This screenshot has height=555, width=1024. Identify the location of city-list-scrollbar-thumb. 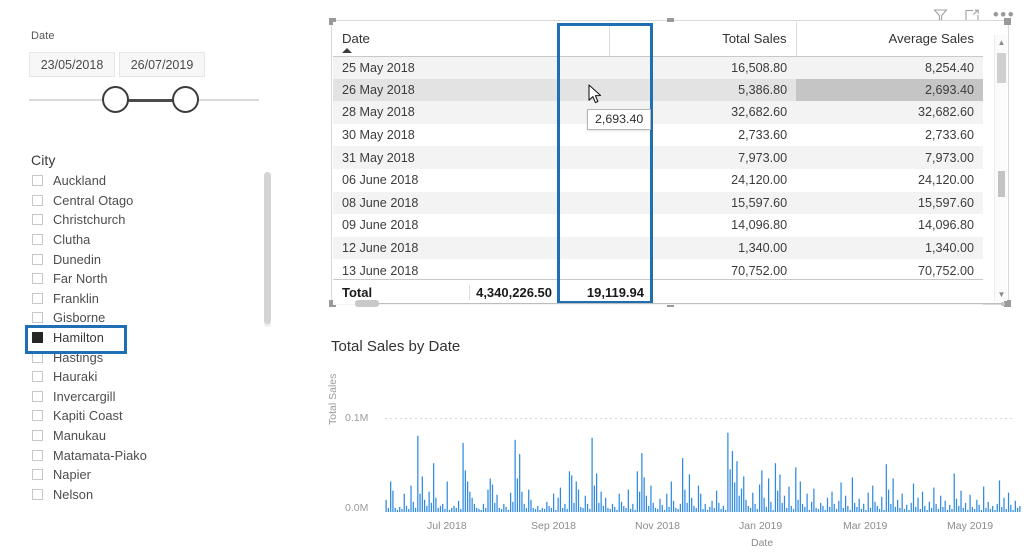
(267, 248).